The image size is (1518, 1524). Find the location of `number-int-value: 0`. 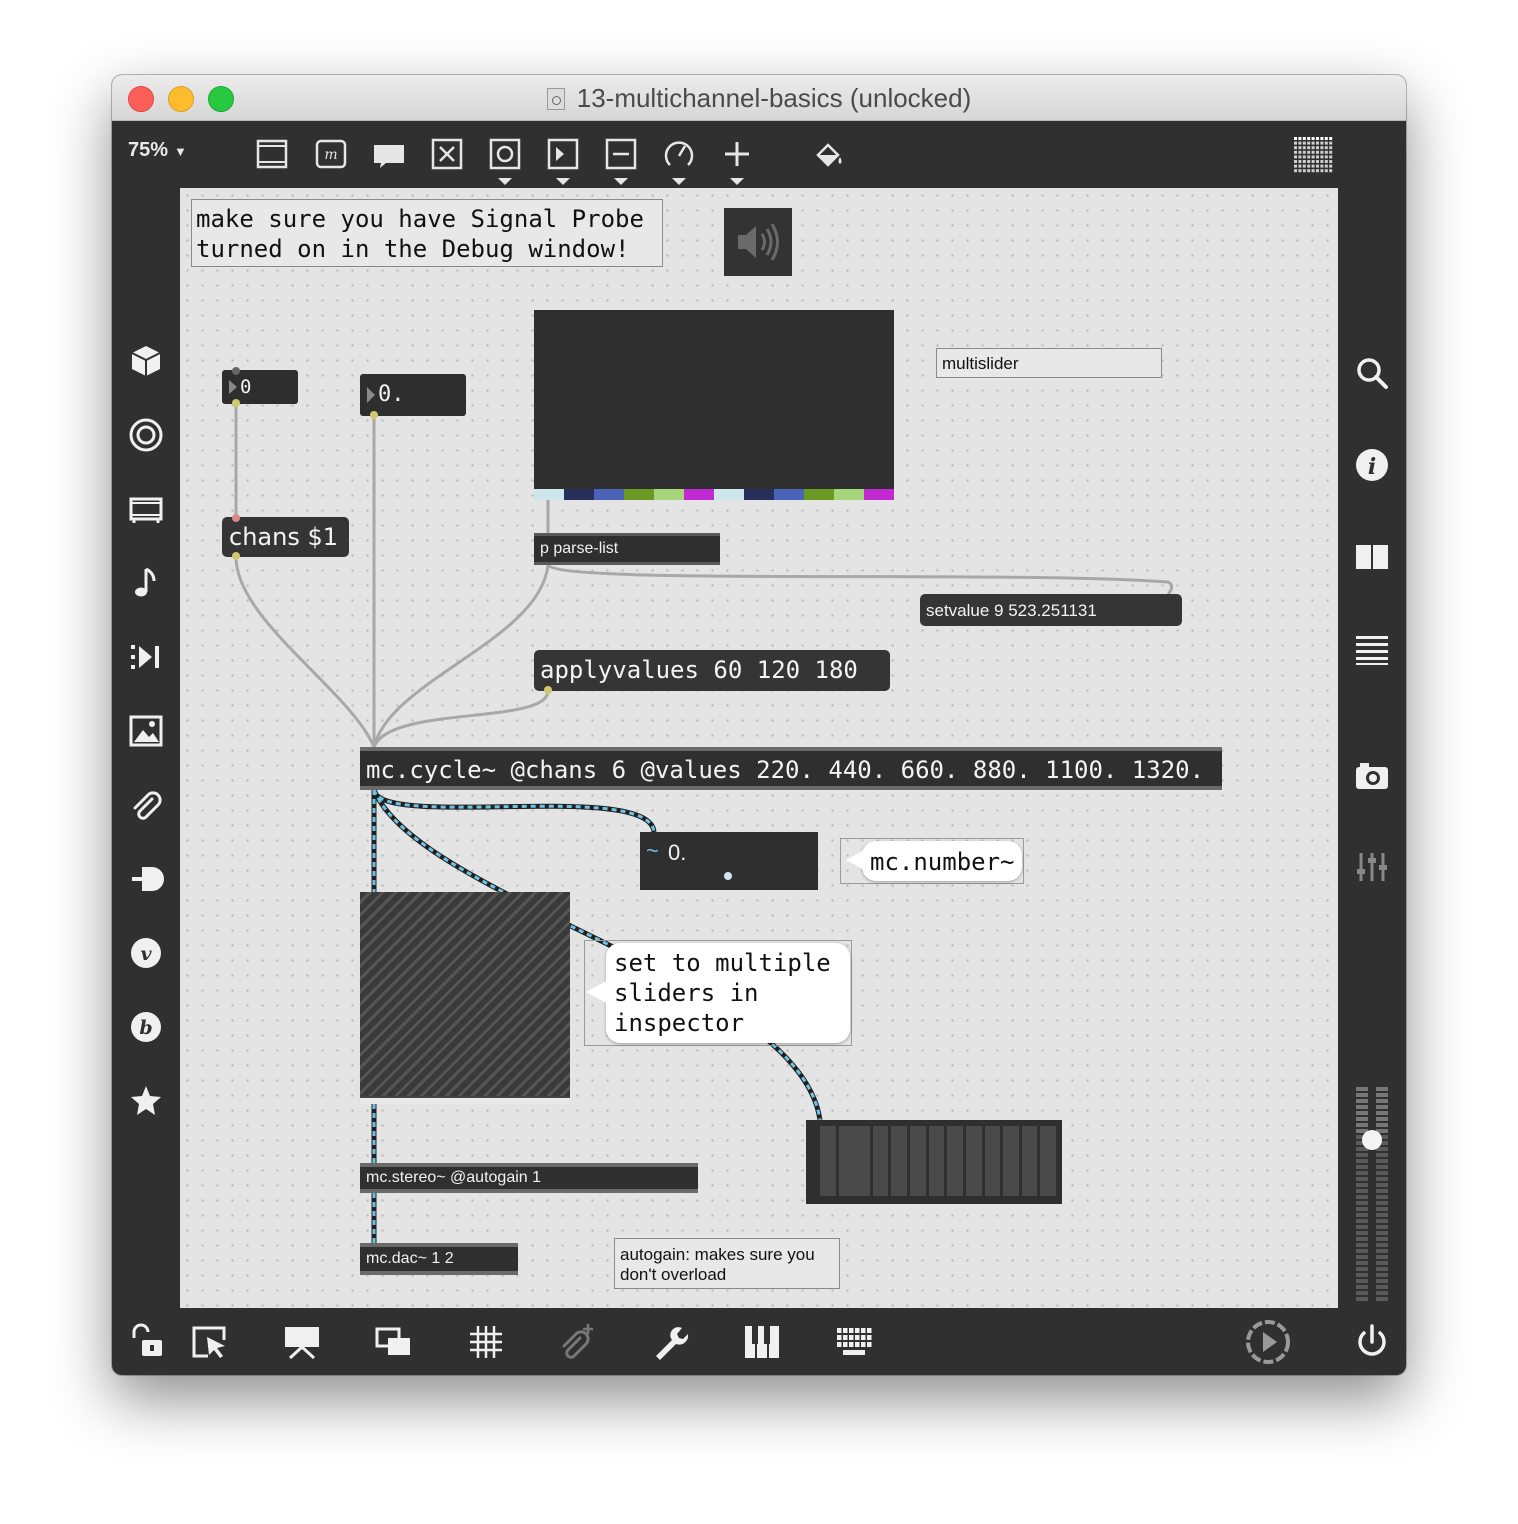

number-int-value: 0 is located at coordinates (246, 387).